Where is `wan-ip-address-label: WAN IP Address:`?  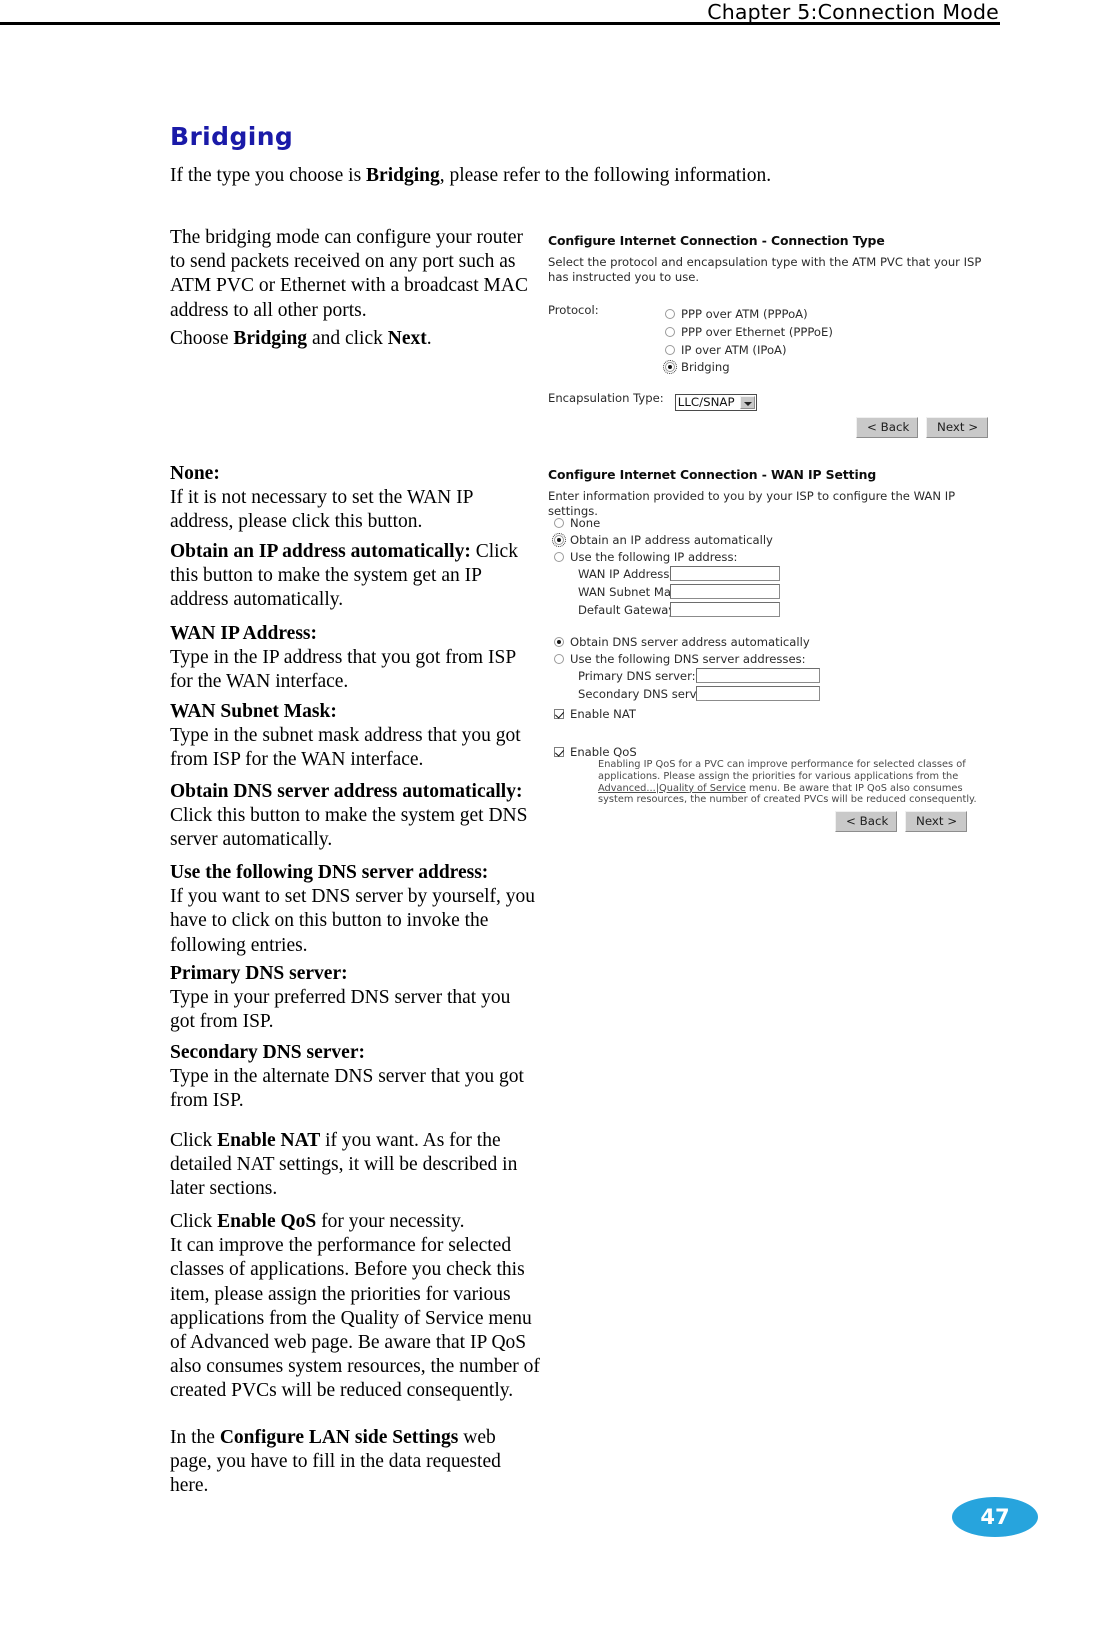 wan-ip-address-label: WAN IP Address: is located at coordinates (626, 574).